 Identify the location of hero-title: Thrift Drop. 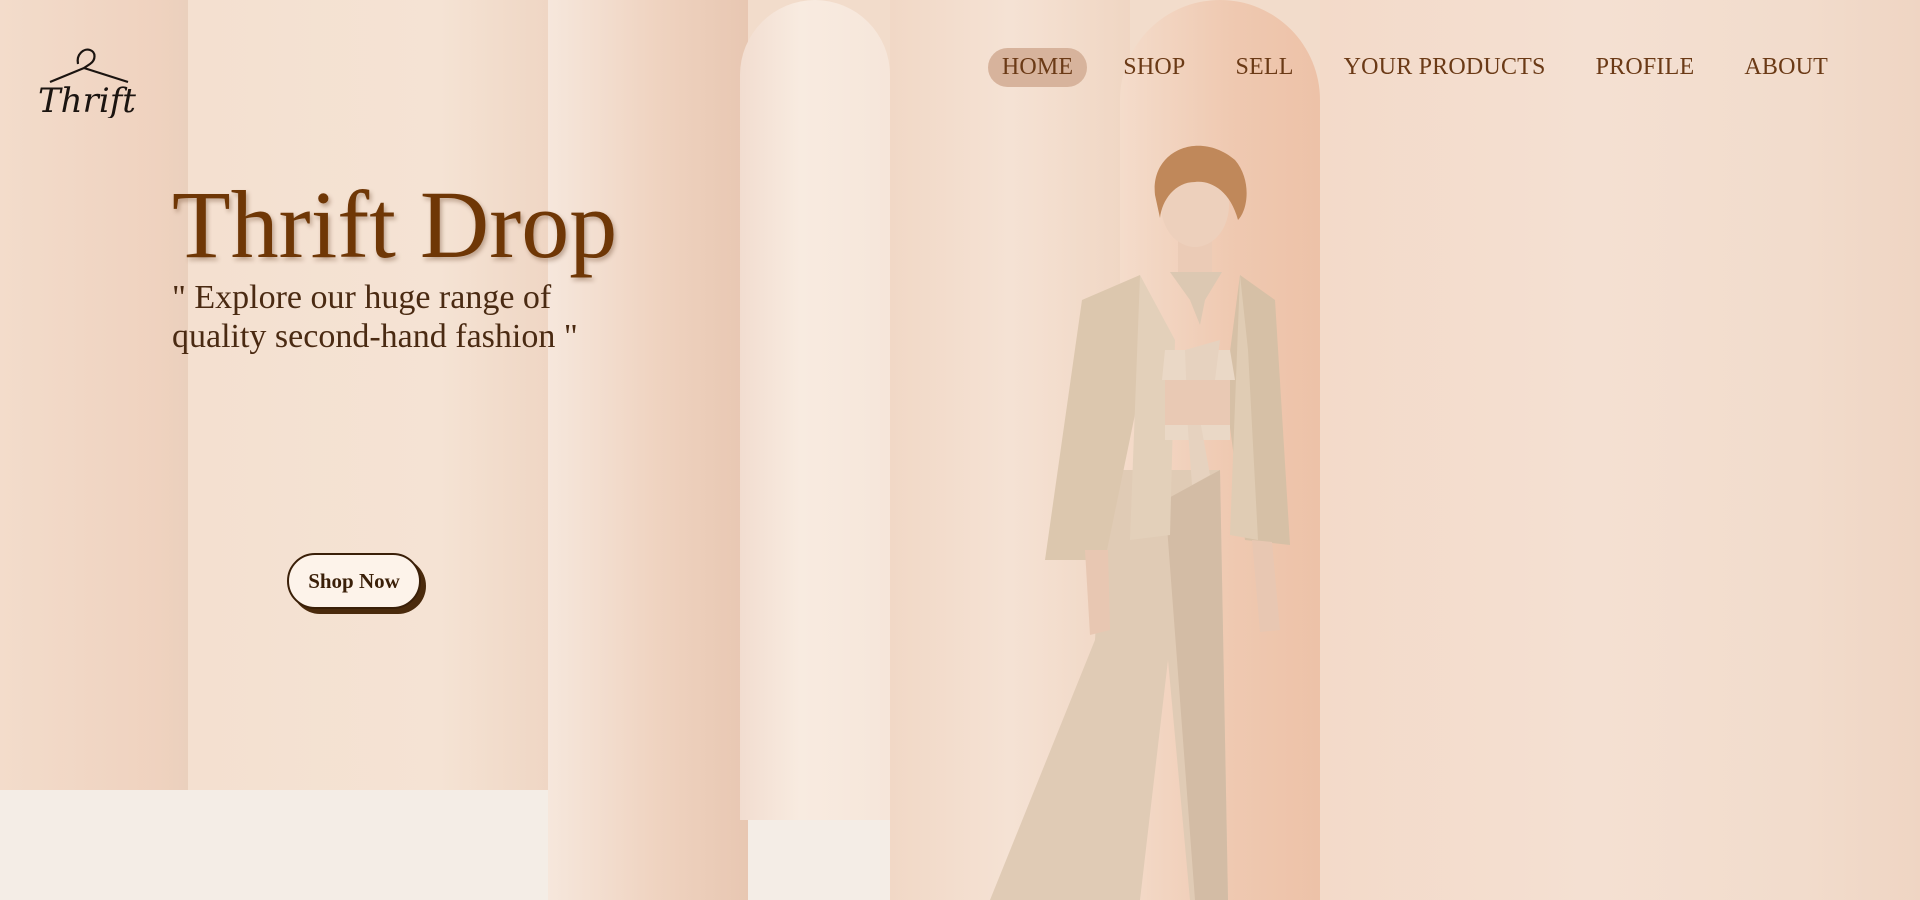
(395, 224).